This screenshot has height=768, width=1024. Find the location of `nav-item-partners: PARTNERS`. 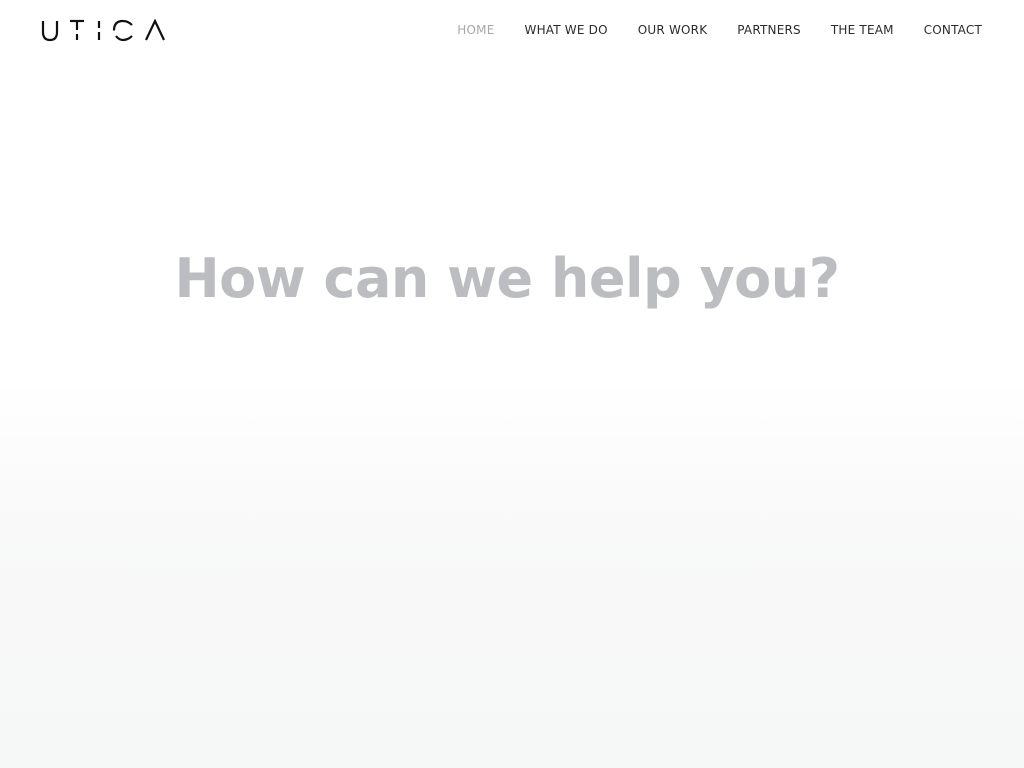

nav-item-partners: PARTNERS is located at coordinates (769, 30).